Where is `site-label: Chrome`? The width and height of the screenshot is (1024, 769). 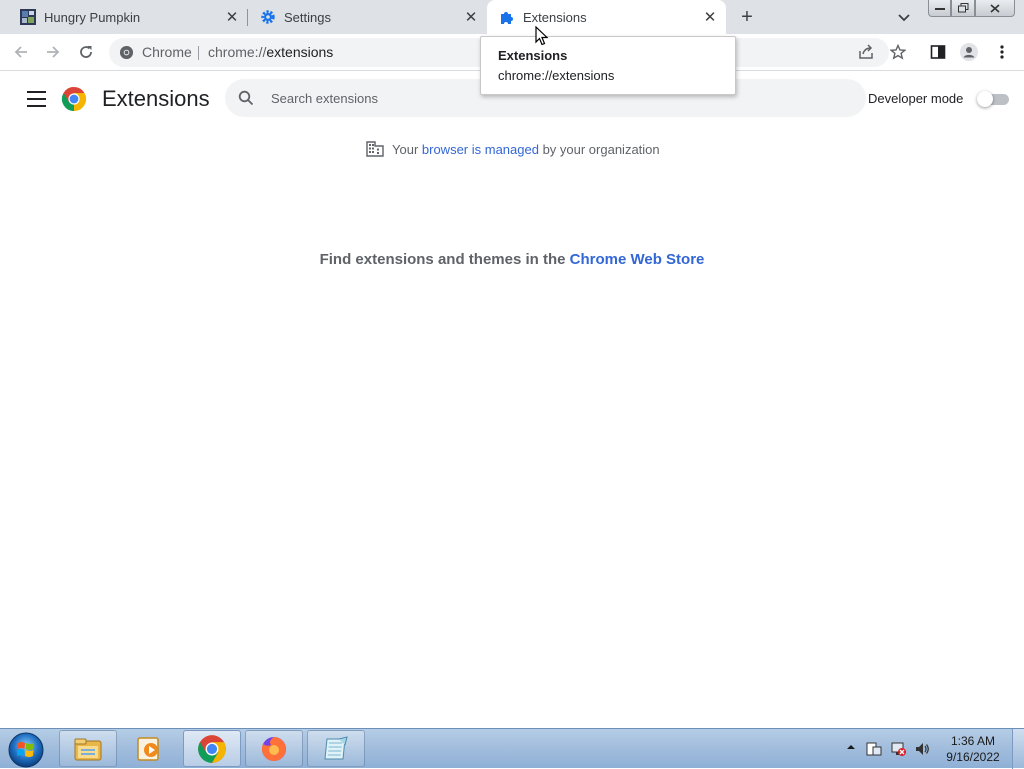
site-label: Chrome is located at coordinates (167, 52).